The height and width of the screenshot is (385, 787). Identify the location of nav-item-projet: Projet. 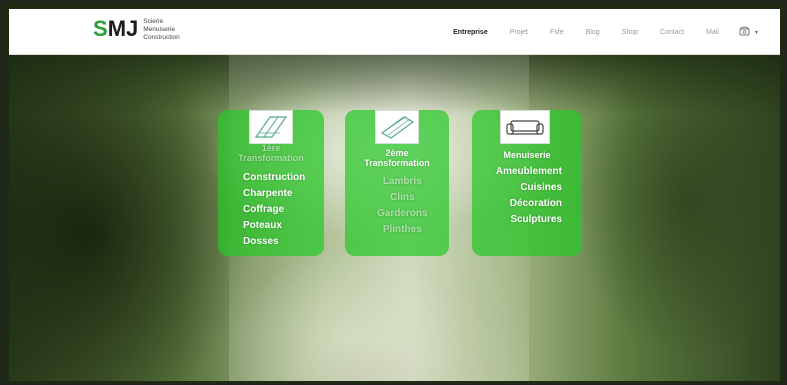
(519, 32).